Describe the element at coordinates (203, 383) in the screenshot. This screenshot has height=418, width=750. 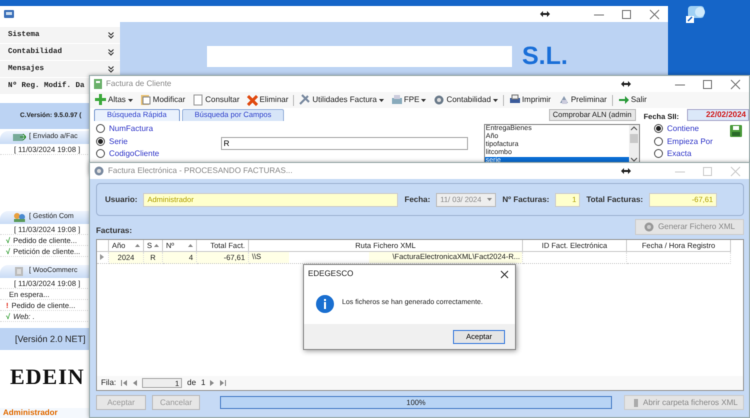
I see `row-count: 1` at that location.